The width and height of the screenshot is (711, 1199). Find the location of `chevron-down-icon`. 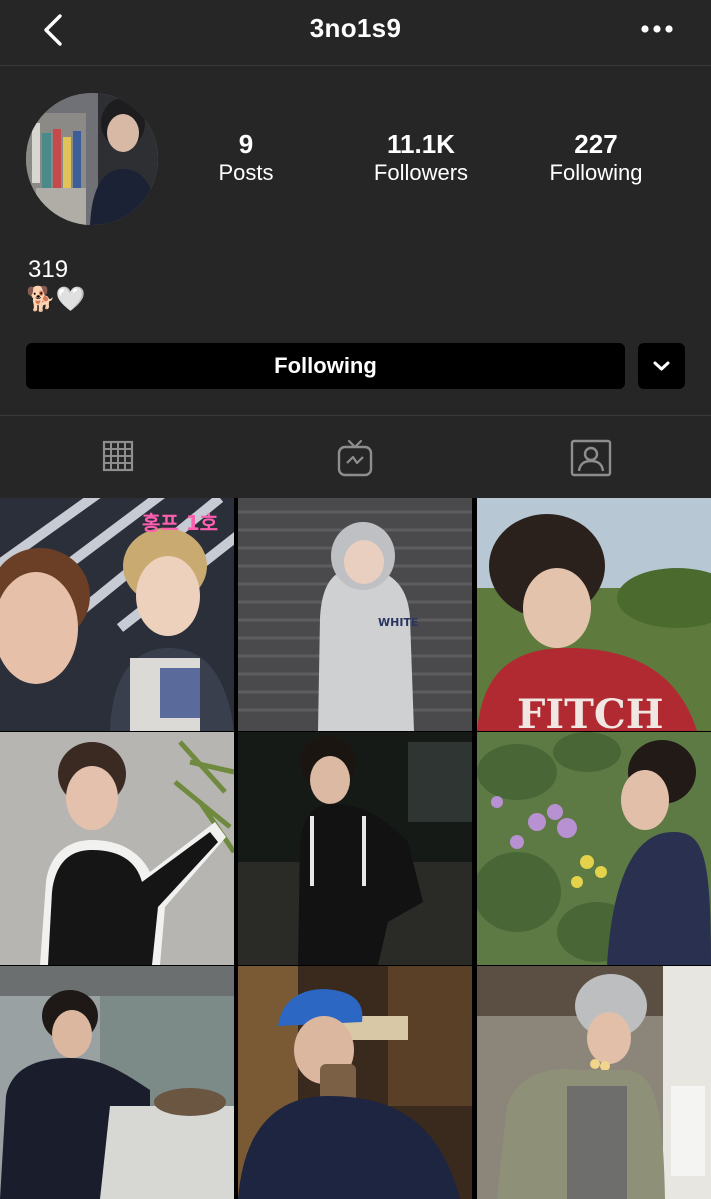

chevron-down-icon is located at coordinates (661, 366).